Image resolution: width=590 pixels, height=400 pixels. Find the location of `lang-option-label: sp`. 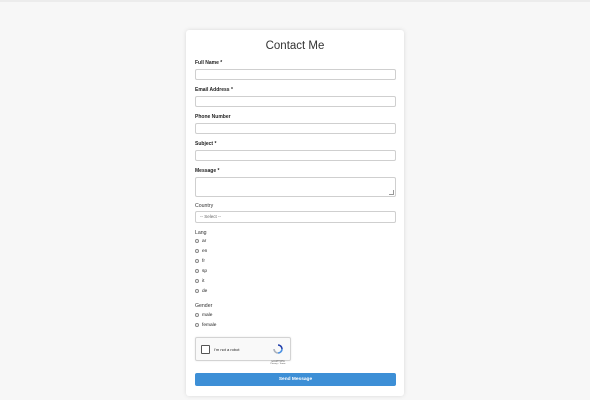

lang-option-label: sp is located at coordinates (205, 271).